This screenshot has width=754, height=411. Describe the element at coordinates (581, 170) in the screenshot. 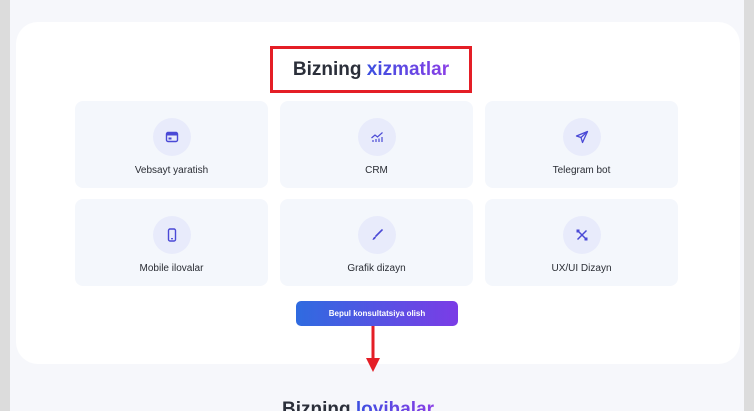

I see `service-label: Telegram bot` at that location.